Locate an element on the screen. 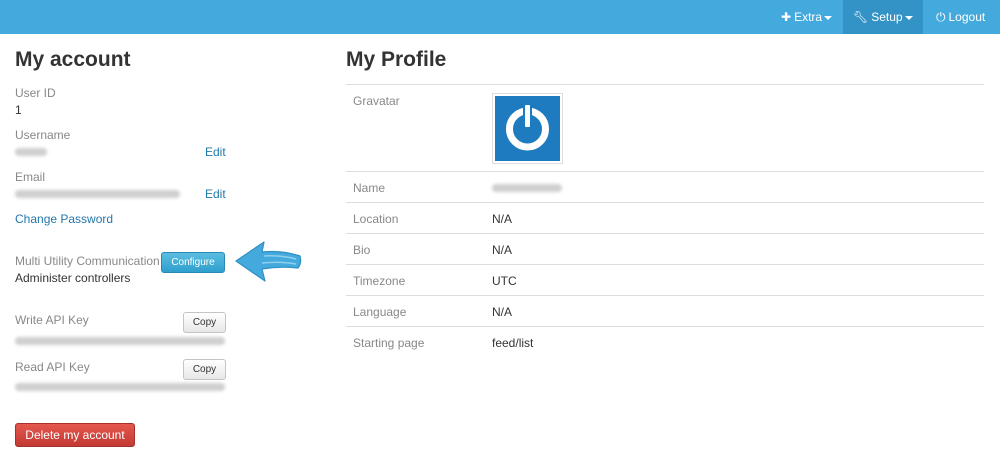 The height and width of the screenshot is (463, 1000). gravatar-label: Gravatar is located at coordinates (376, 101).